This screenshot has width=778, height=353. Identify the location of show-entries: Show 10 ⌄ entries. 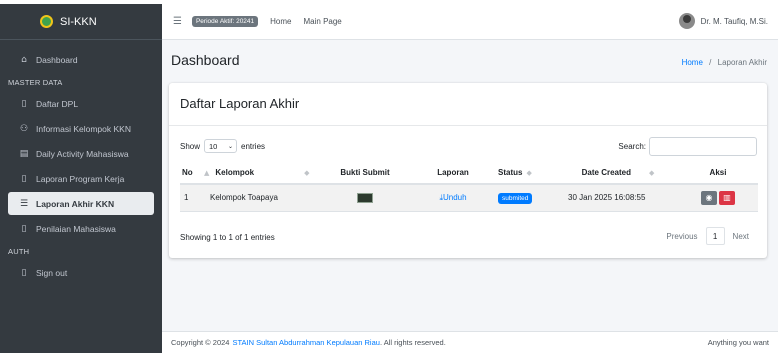
(222, 146).